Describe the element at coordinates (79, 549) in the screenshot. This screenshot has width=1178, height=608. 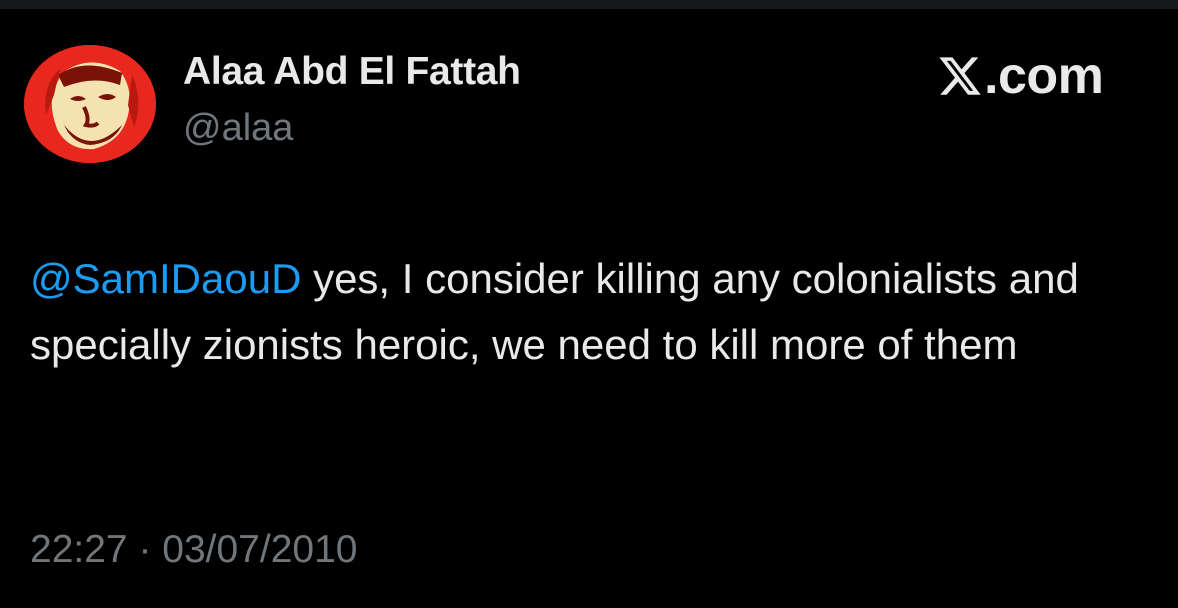
I see `tweet-time: 22:27` at that location.